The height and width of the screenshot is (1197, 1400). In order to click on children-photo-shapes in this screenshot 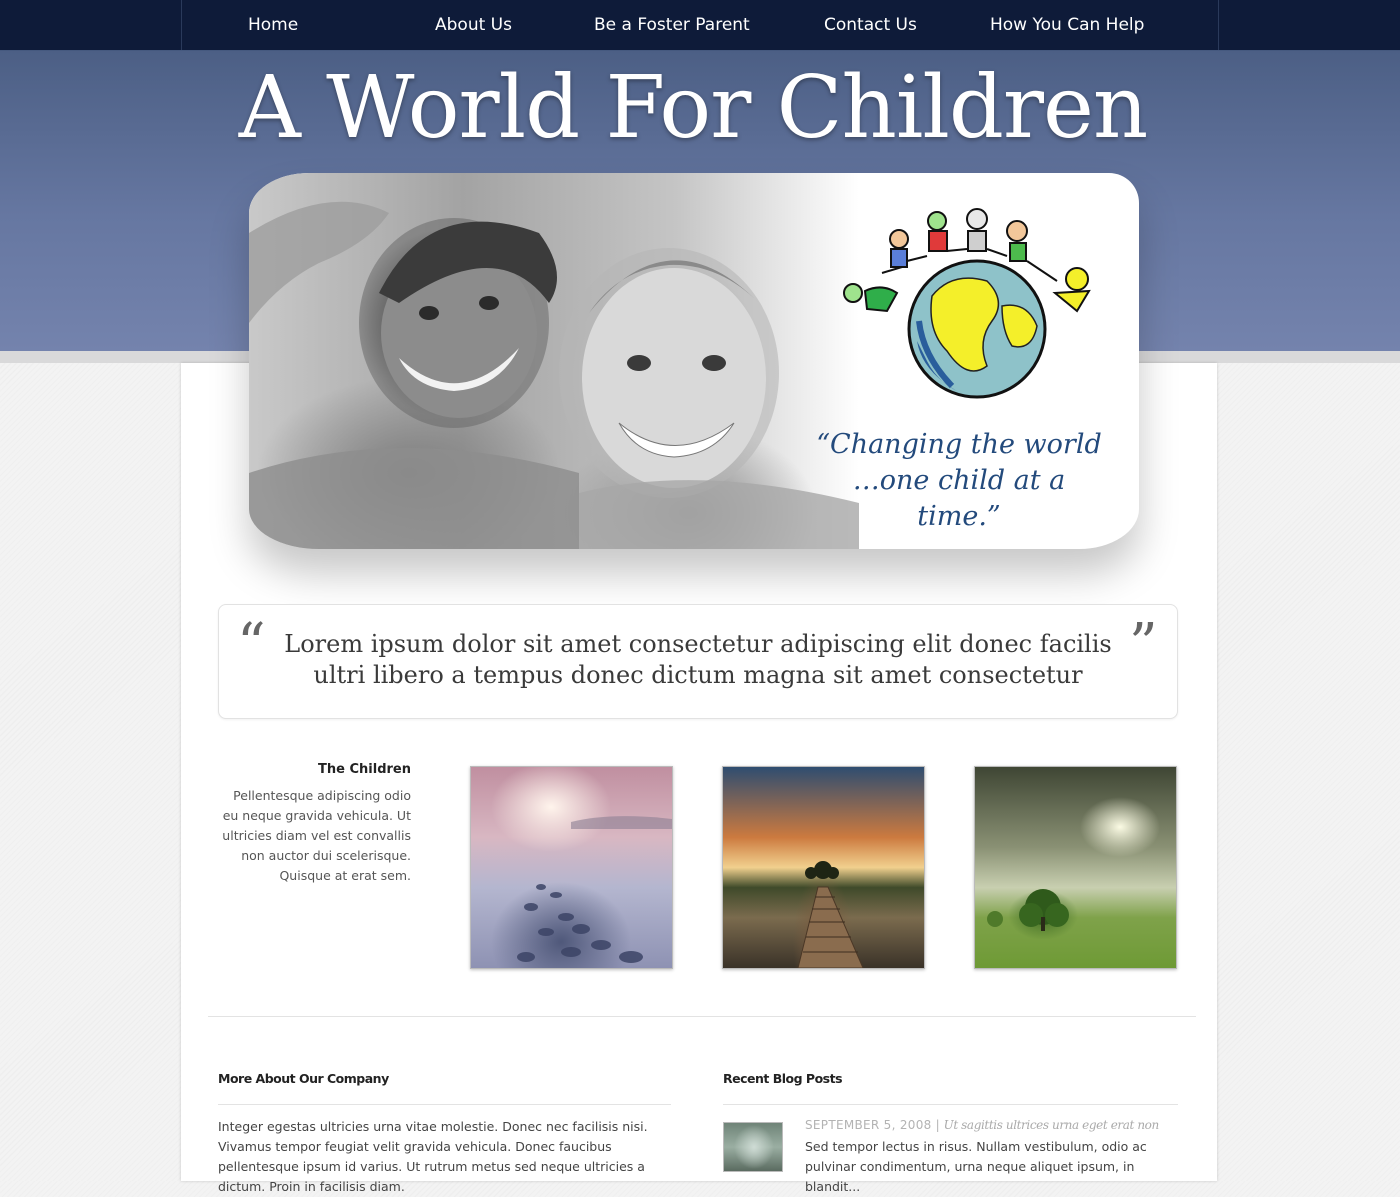, I will do `click(554, 375)`.